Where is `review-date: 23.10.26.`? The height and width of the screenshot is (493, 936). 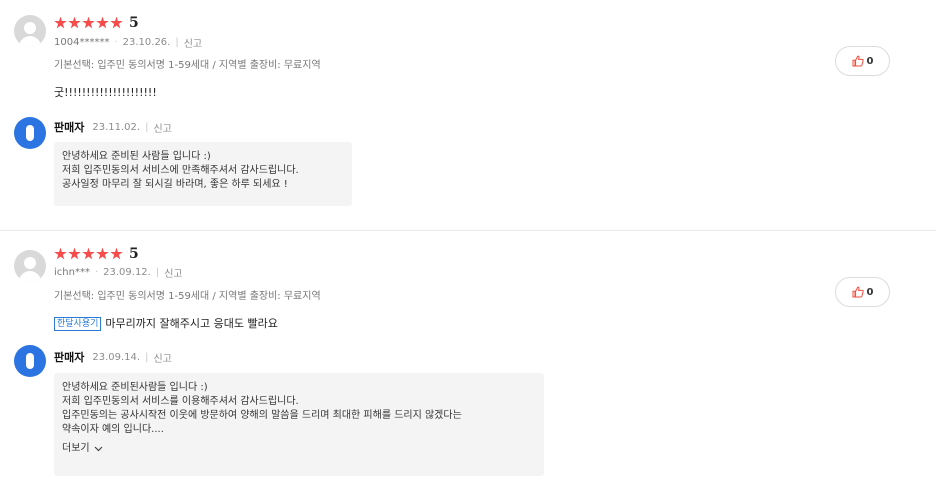
review-date: 23.10.26. is located at coordinates (146, 42).